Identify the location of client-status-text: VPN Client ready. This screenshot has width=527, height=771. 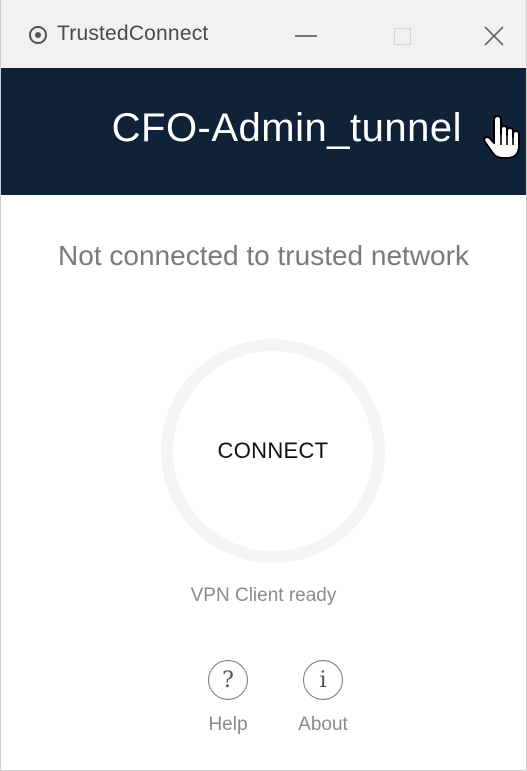
(263, 595).